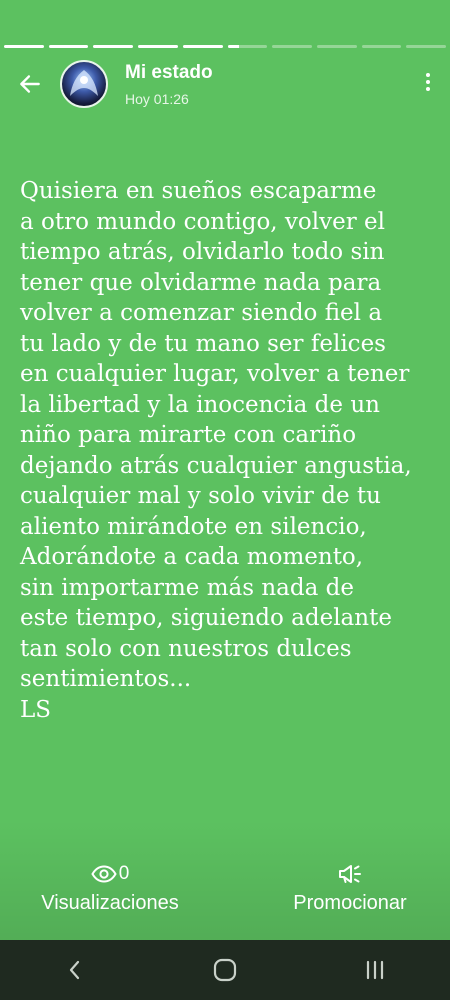  Describe the element at coordinates (198, 191) in the screenshot. I see `status-text-line: Quisiera en sueños escaparme` at that location.